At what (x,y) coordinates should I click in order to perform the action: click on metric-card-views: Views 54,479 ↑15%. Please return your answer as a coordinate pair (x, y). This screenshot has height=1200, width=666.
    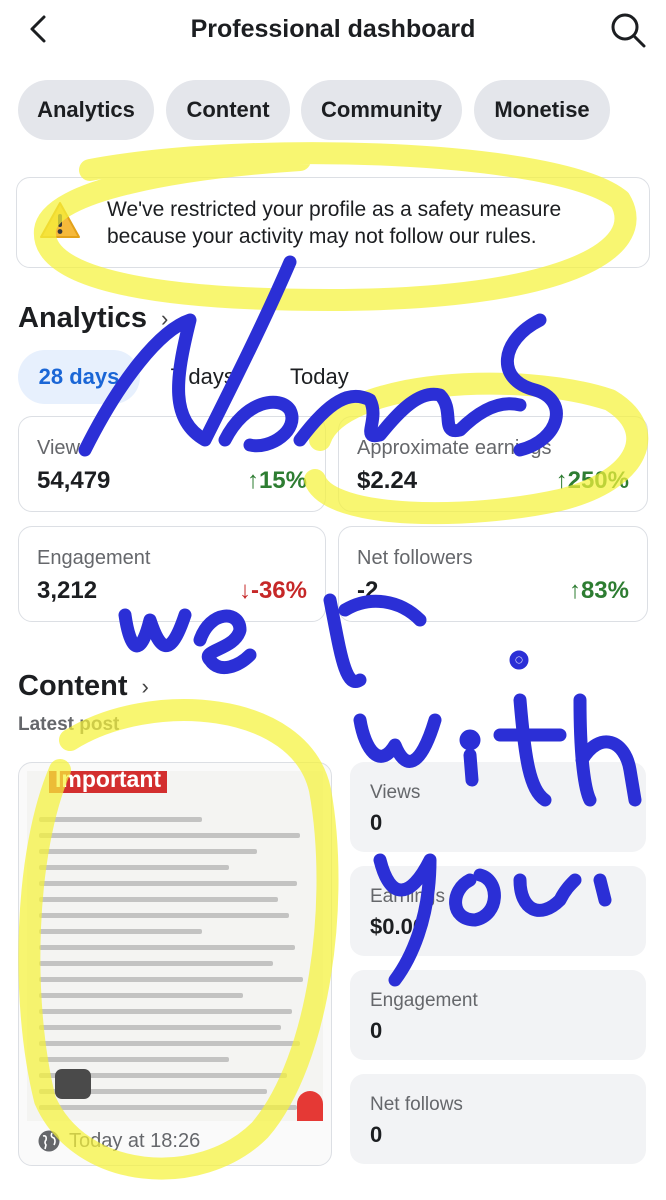
    Looking at the image, I should click on (172, 464).